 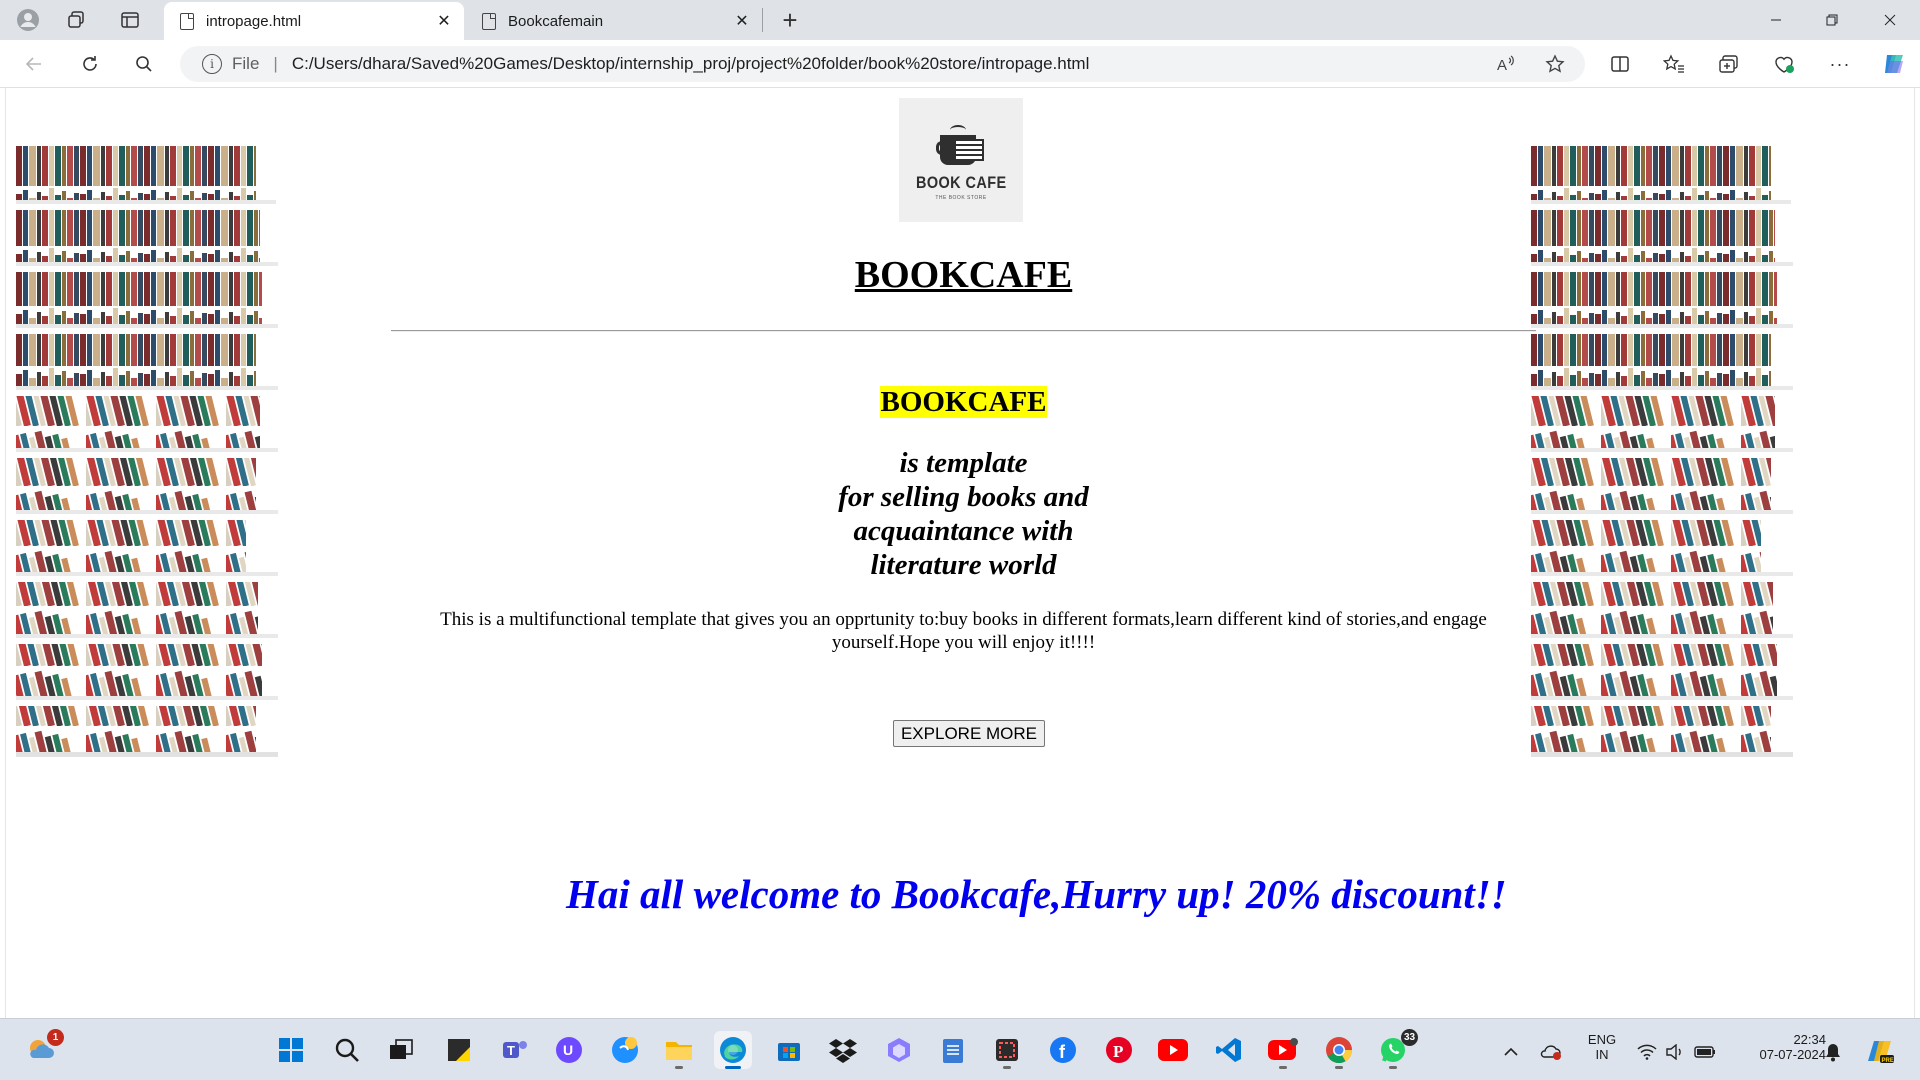 What do you see at coordinates (1809, 1039) in the screenshot?
I see `clock-time: 22:34` at bounding box center [1809, 1039].